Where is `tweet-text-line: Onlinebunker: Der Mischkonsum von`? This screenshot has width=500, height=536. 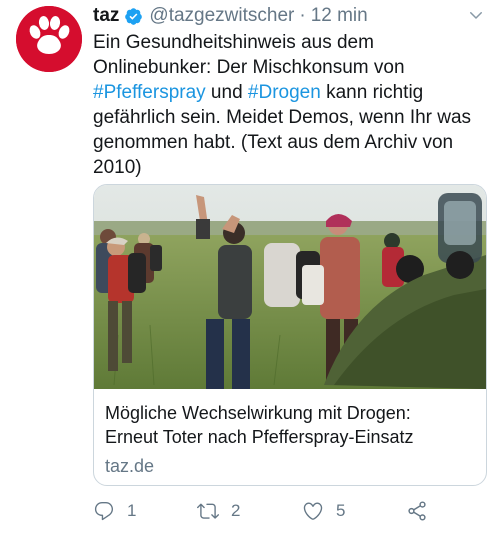
tweet-text-line: Onlinebunker: Der Mischkonsum von is located at coordinates (290, 67).